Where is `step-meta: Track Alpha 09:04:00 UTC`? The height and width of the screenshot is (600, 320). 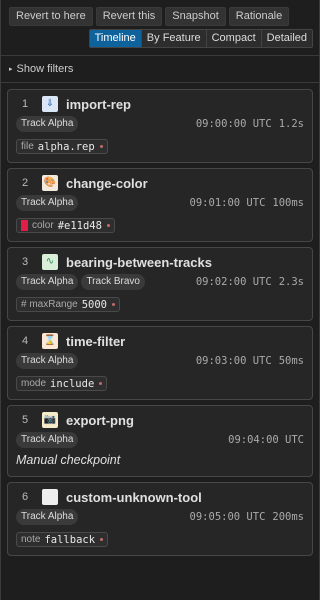 step-meta: Track Alpha 09:04:00 UTC is located at coordinates (160, 440).